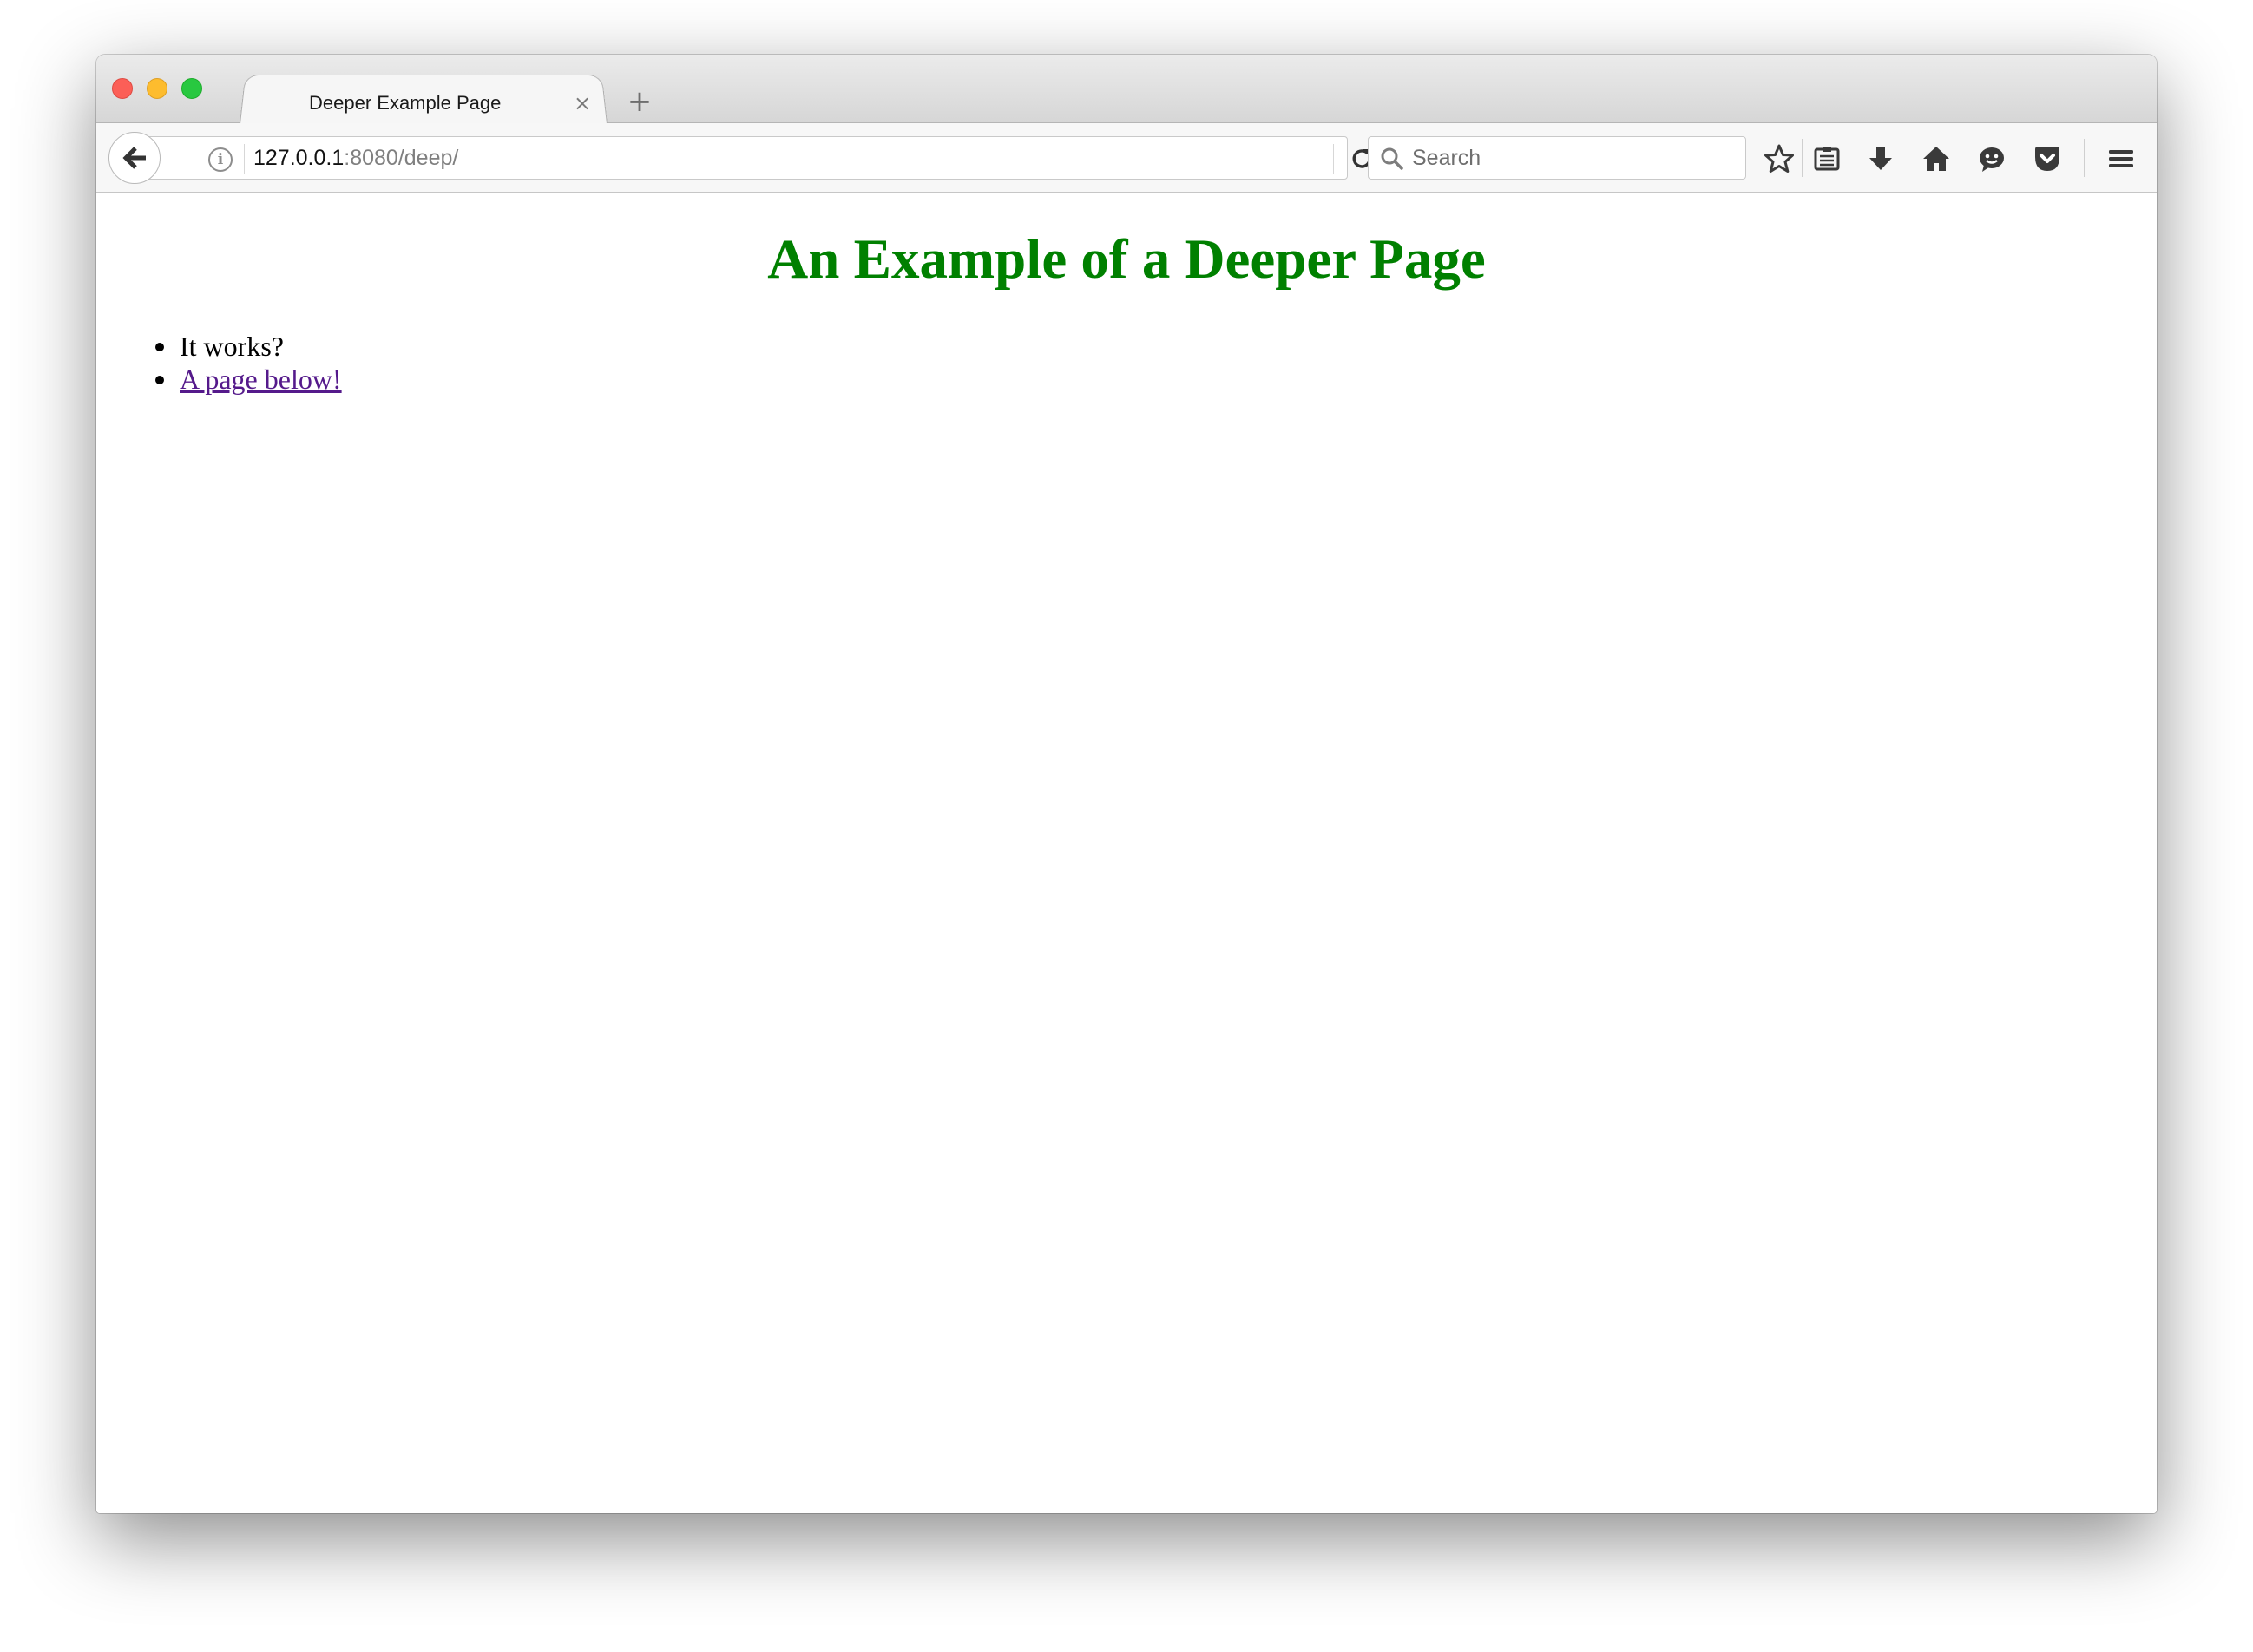  I want to click on reload-divider, so click(1333, 159).